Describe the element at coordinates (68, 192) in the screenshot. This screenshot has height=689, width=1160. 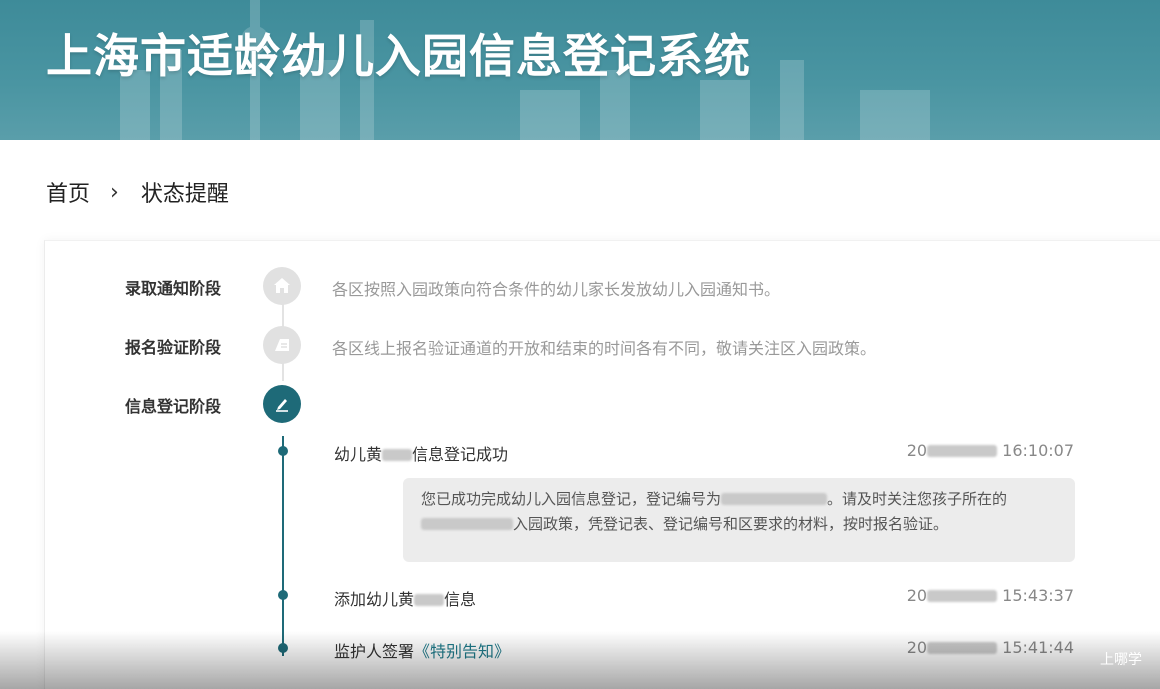
I see `breadcrumb-home-link: 首页` at that location.